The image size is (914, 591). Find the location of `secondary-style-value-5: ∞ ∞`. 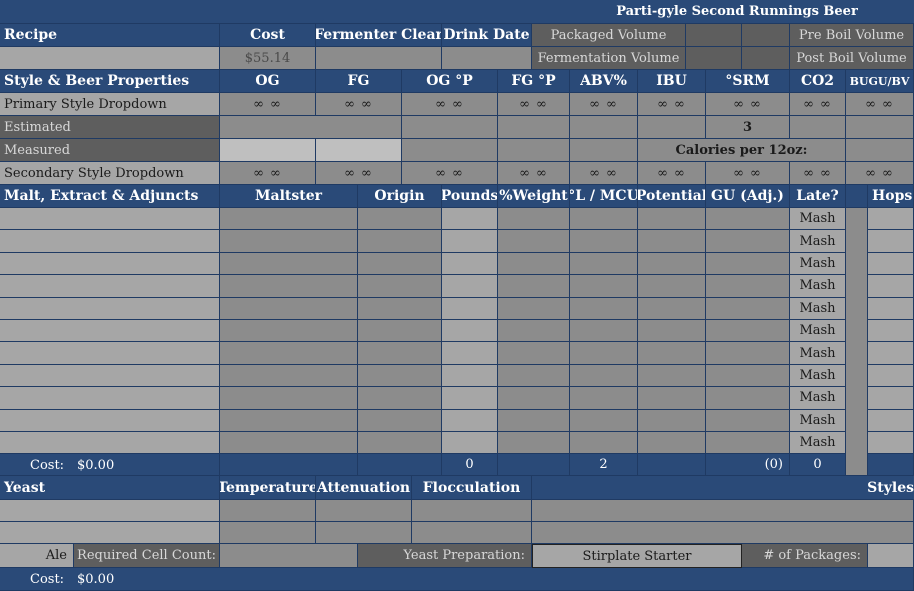

secondary-style-value-5: ∞ ∞ is located at coordinates (672, 173).